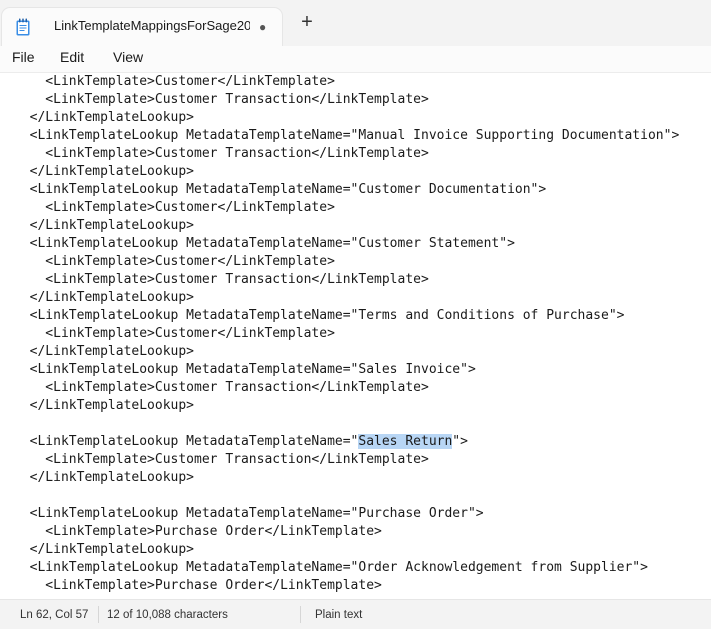 Image resolution: width=711 pixels, height=629 pixels. I want to click on tab-document: LinkTemplateMappingsForSage200 ●, so click(142, 27).